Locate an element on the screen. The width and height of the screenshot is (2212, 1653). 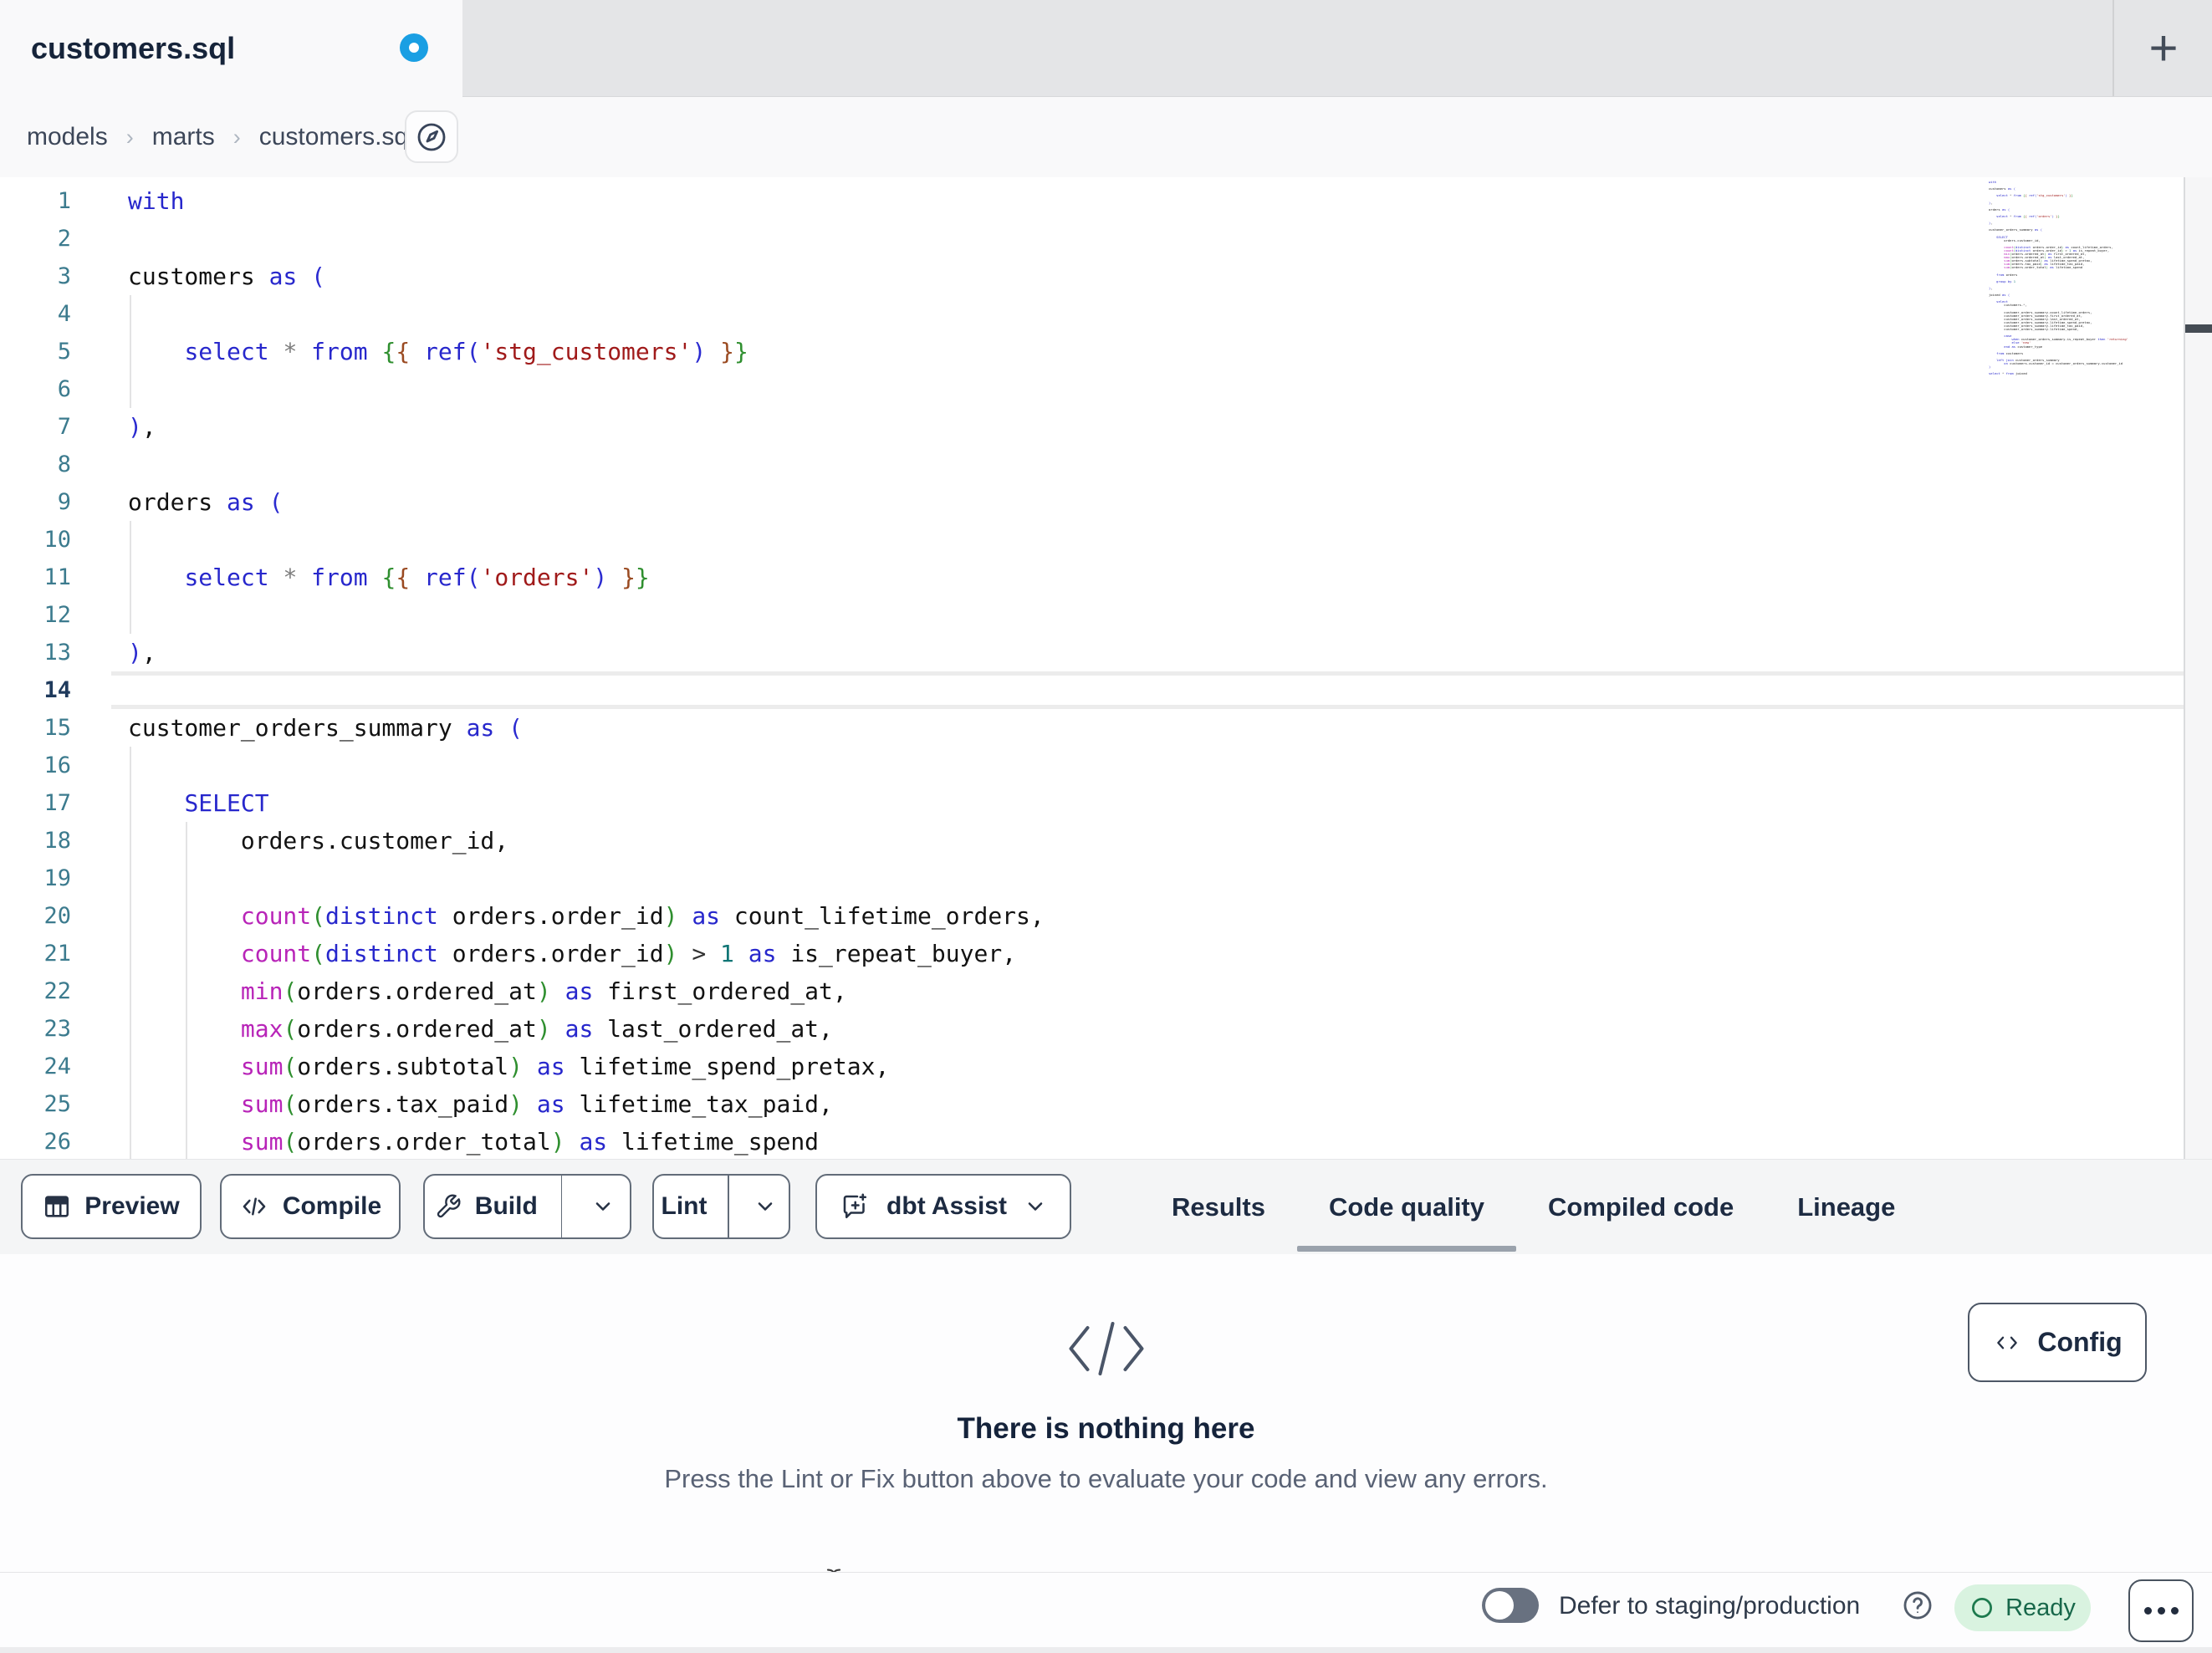
lint-button: Lint is located at coordinates (684, 1206).